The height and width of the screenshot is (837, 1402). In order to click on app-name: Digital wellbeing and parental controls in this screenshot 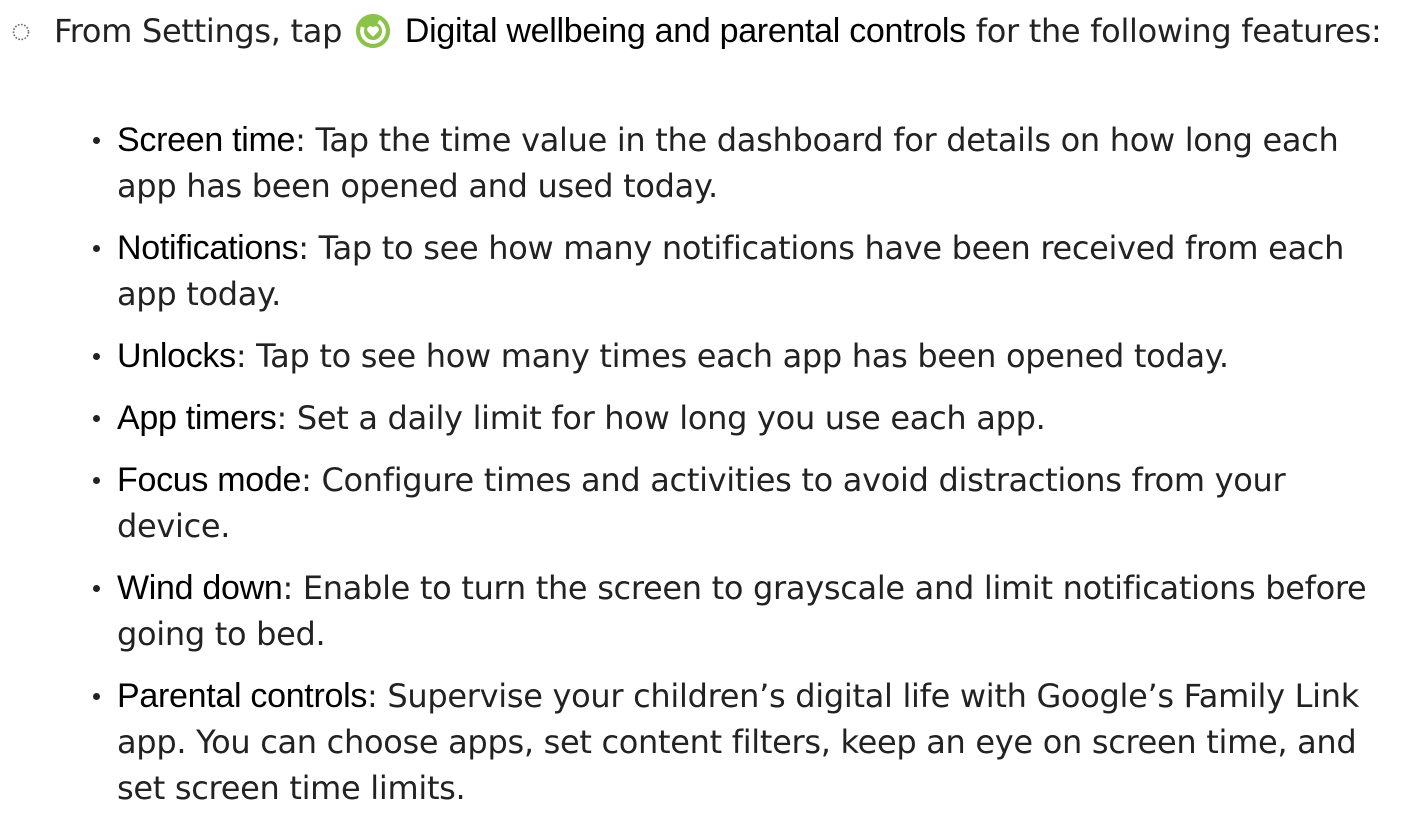, I will do `click(685, 31)`.